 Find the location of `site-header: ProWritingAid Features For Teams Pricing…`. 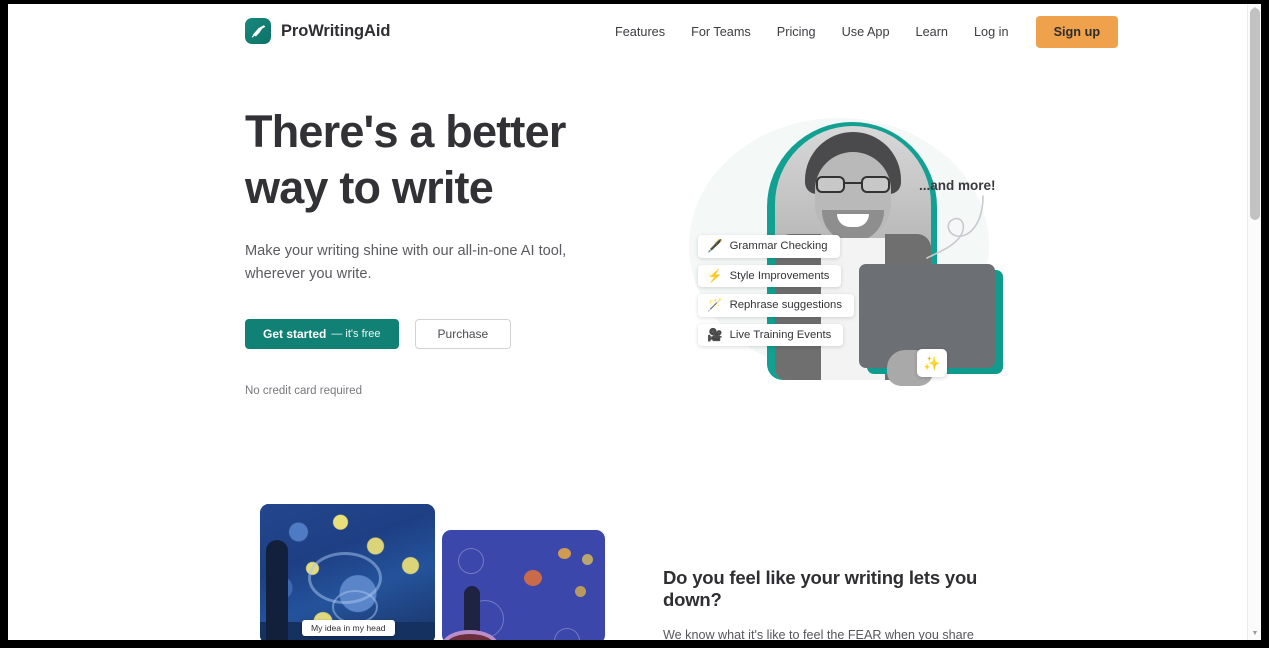

site-header: ProWritingAid Features For Teams Pricing… is located at coordinates (627, 32).